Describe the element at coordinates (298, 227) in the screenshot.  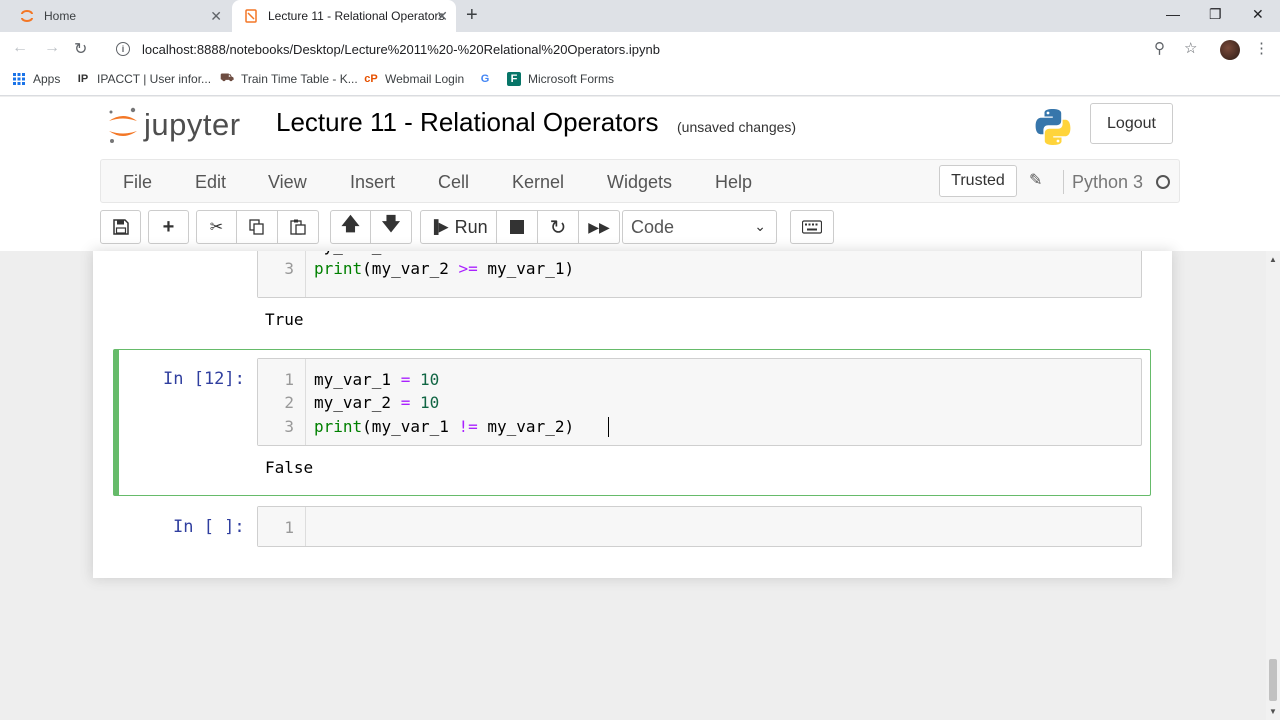
I see `paste-button` at that location.